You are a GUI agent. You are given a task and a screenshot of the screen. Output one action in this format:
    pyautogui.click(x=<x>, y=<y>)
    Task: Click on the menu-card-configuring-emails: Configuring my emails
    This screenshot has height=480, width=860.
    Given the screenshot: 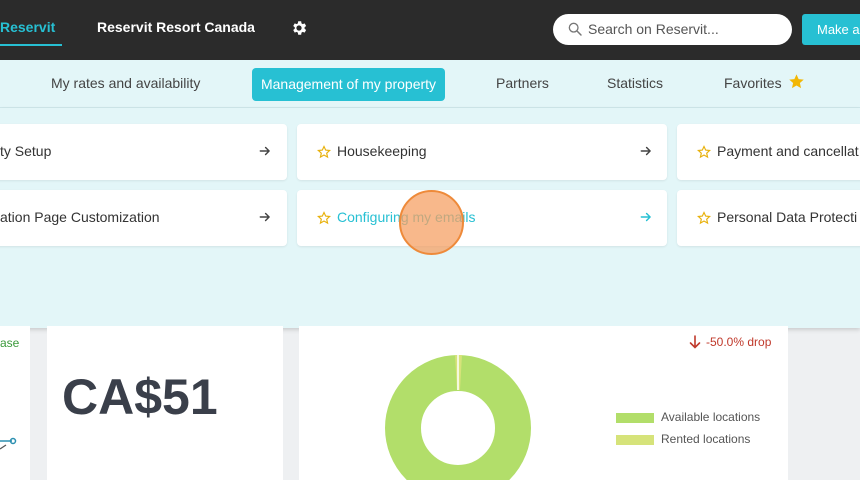 What is the action you would take?
    pyautogui.click(x=482, y=218)
    